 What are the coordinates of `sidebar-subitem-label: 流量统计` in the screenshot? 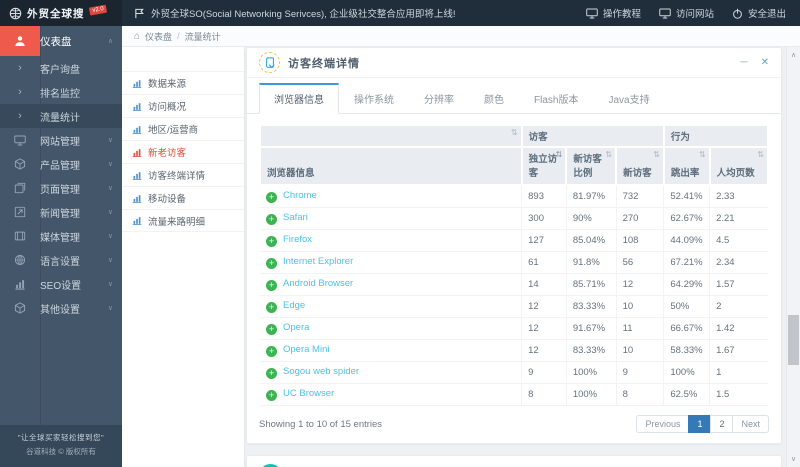 It's located at (60, 118).